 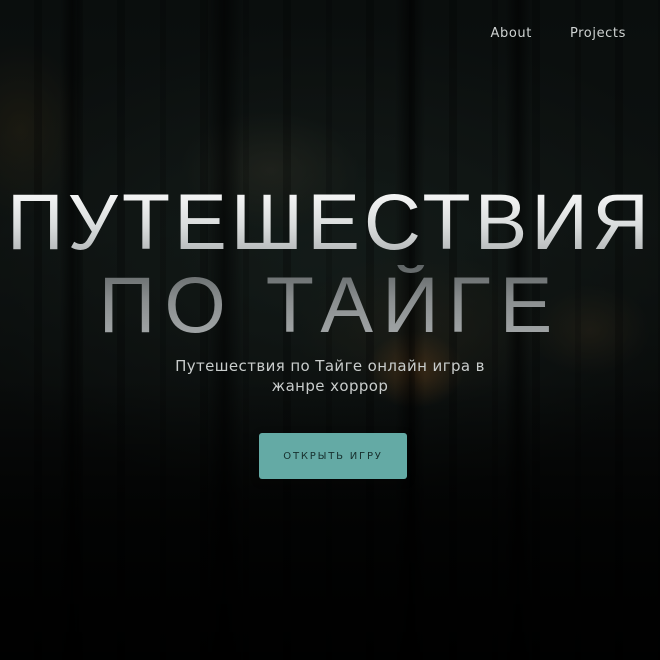 I want to click on nav-link-projects: Projects, so click(x=598, y=33).